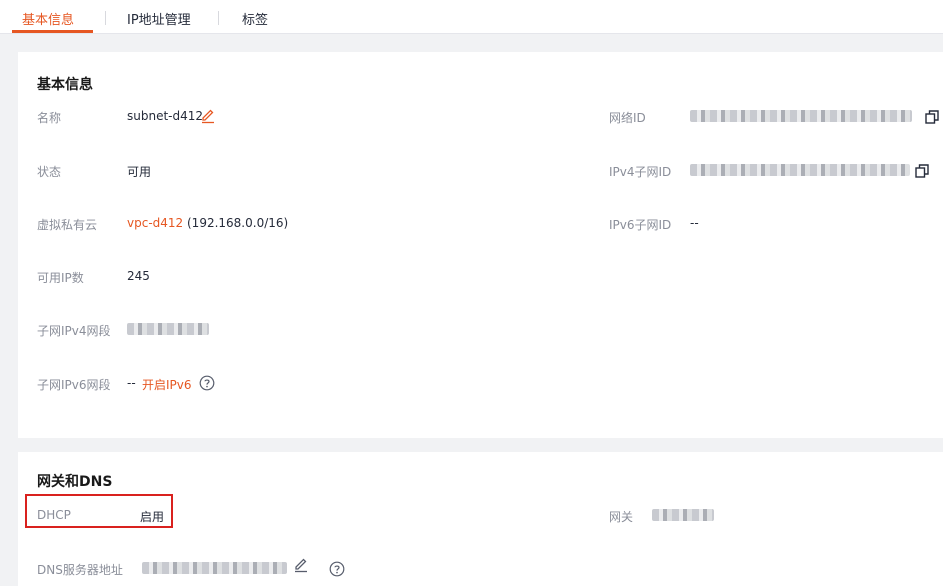 The width and height of the screenshot is (943, 586). I want to click on ipv6-cidr-label: 子网IPv6网段, so click(74, 385).